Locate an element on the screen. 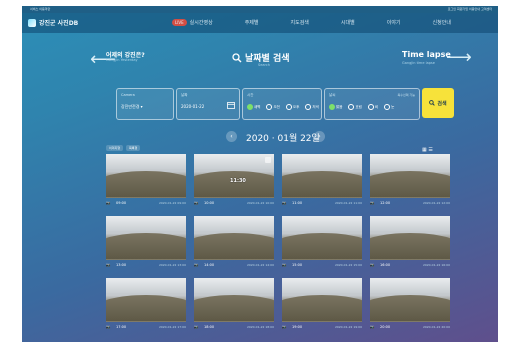  photo-caption: 09:00 is located at coordinates (121, 203).